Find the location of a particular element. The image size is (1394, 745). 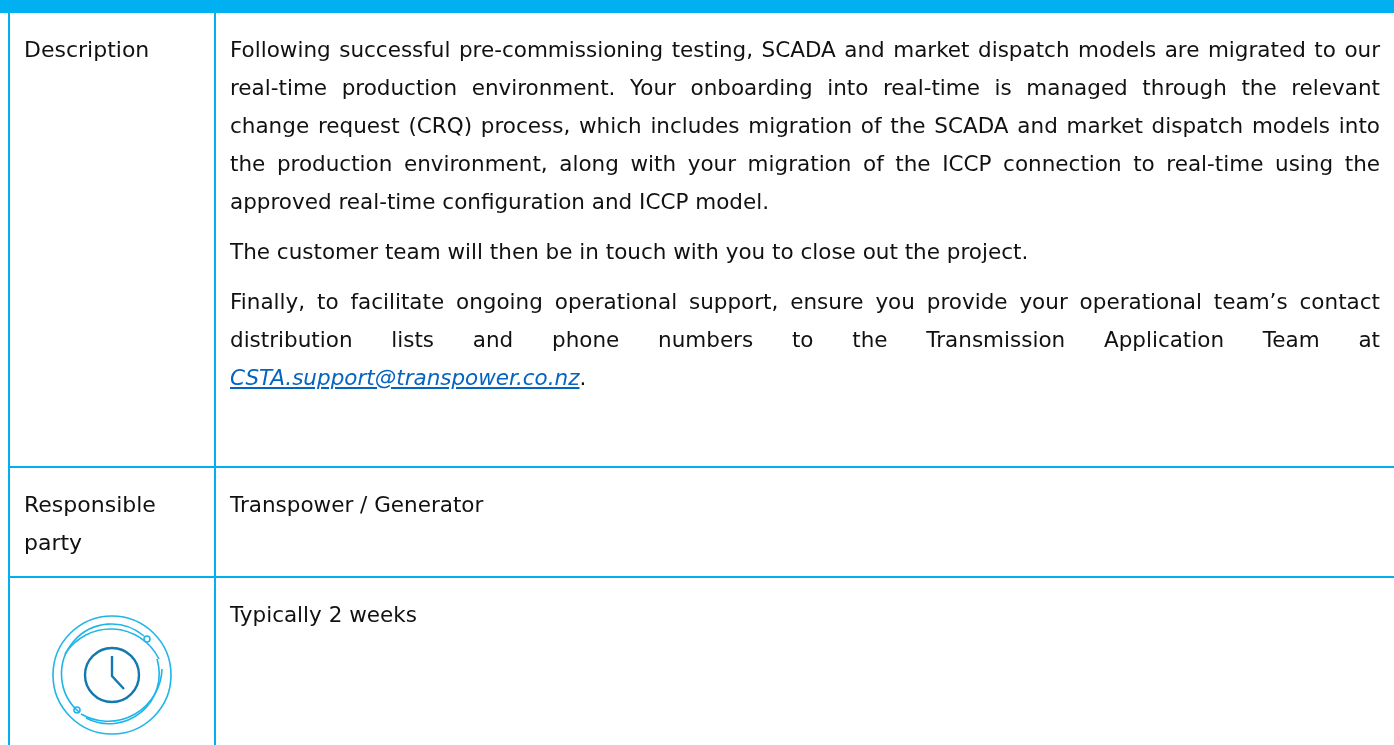

paragraph: The customer team will then be in touch with you to close out the project. is located at coordinates (630, 252).